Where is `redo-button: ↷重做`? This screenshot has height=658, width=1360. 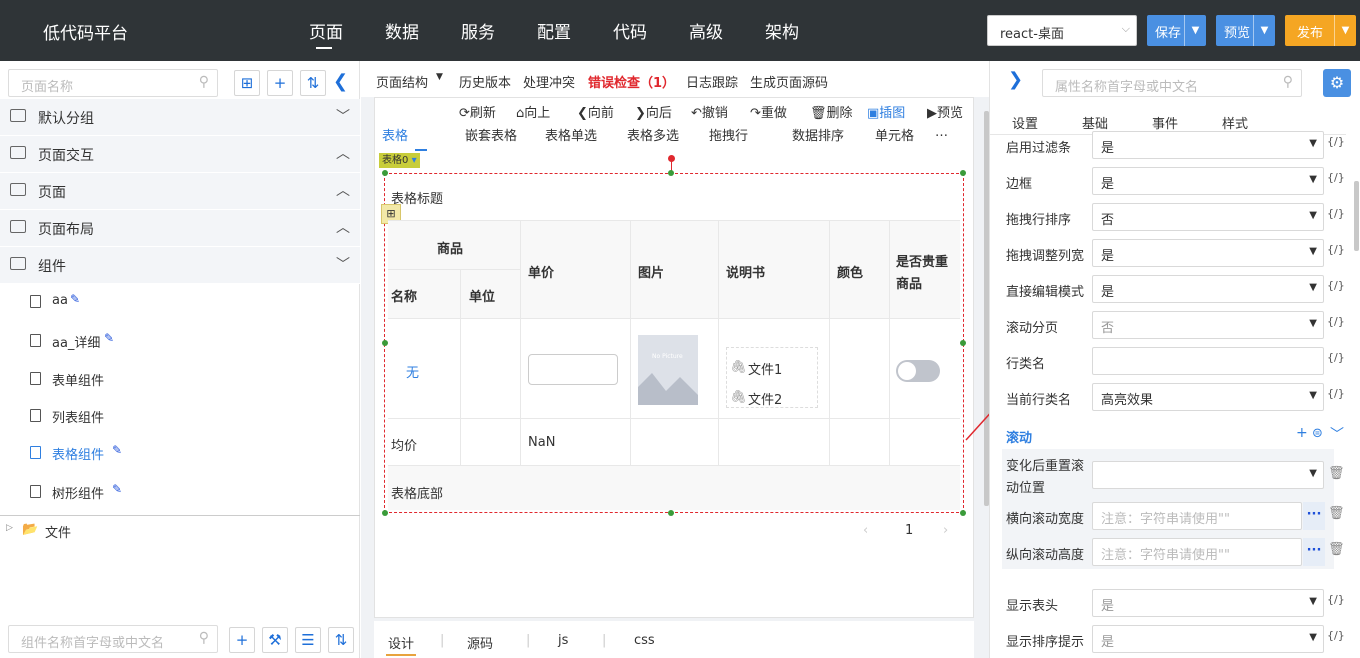 redo-button: ↷重做 is located at coordinates (768, 111).